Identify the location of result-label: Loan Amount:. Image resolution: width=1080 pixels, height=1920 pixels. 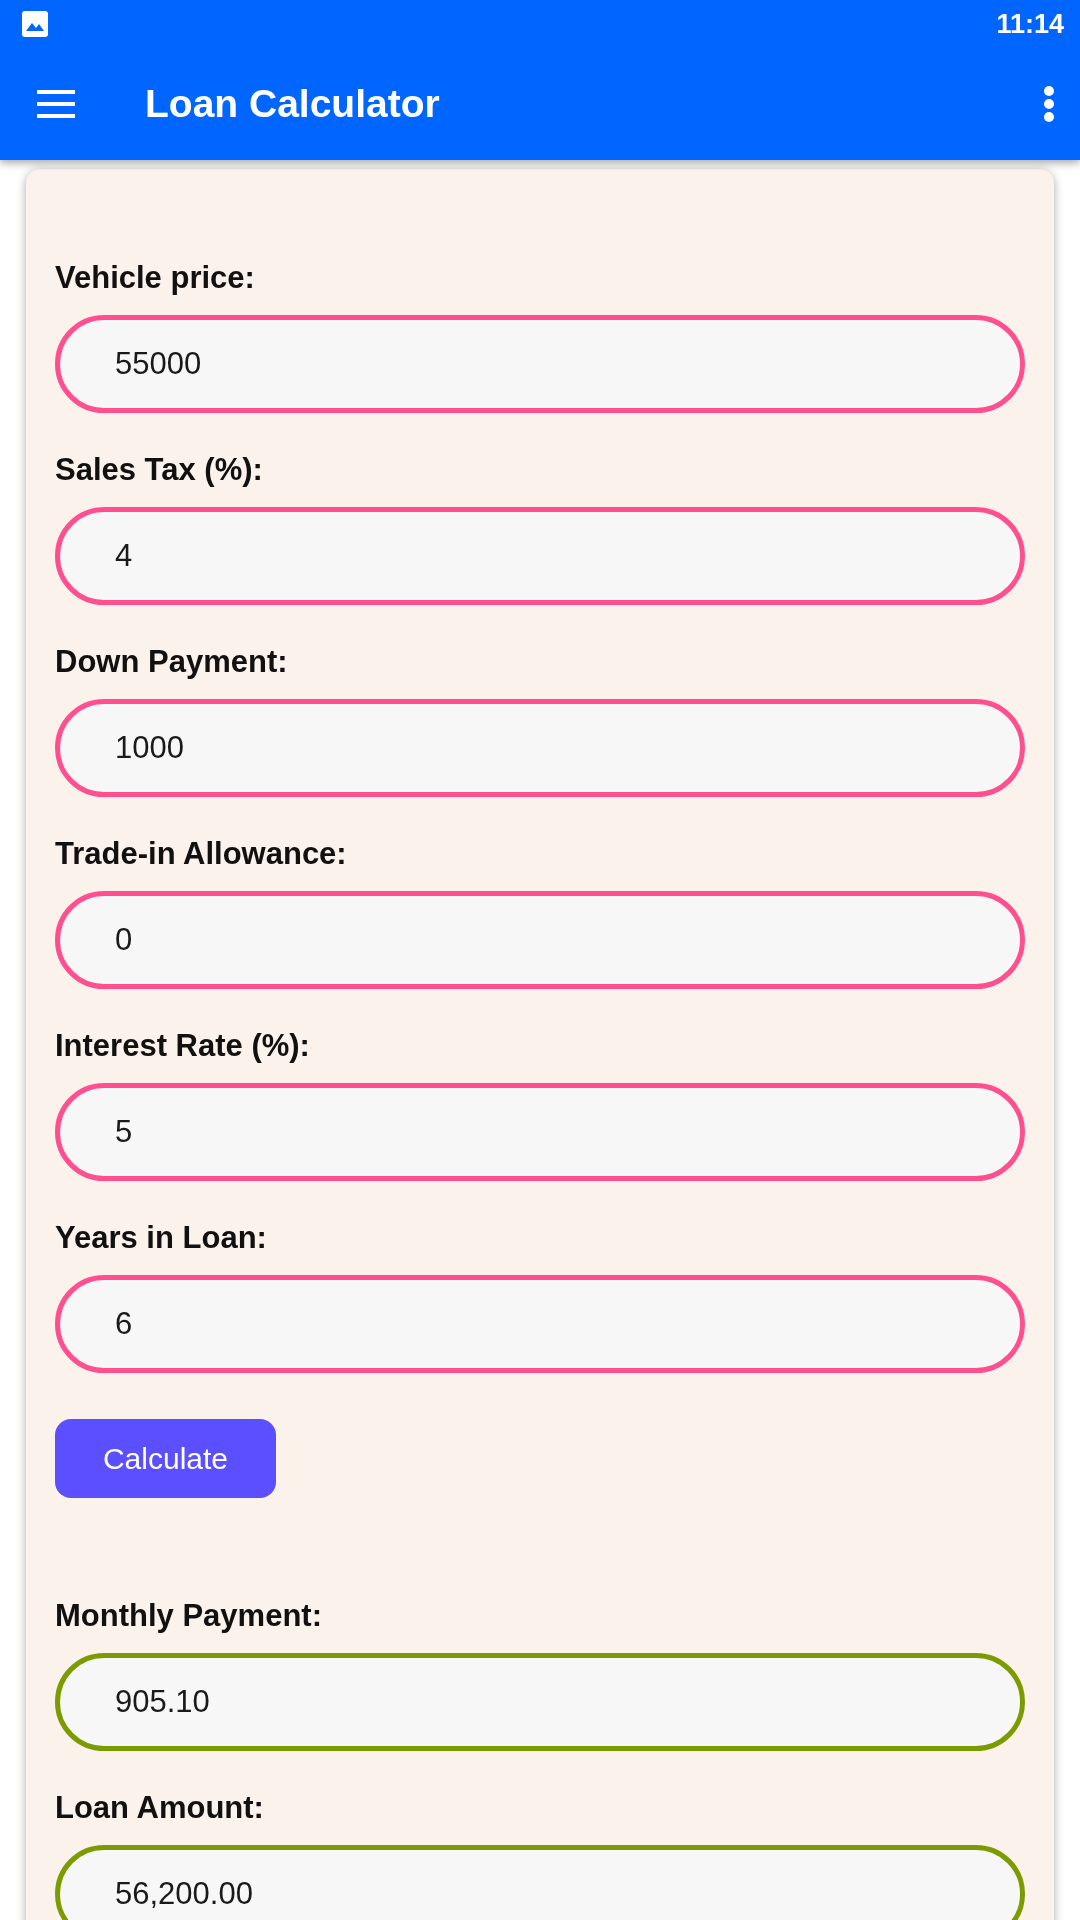
(159, 1808).